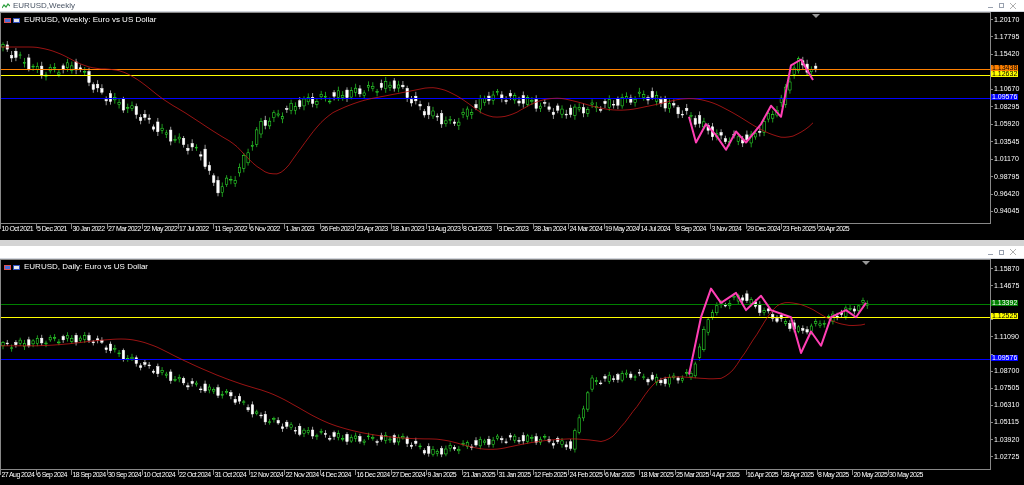 The image size is (1024, 485). What do you see at coordinates (86, 267) in the screenshot?
I see `chart-subtitle: EURUSD, Daily: Euro vs US Dollar` at bounding box center [86, 267].